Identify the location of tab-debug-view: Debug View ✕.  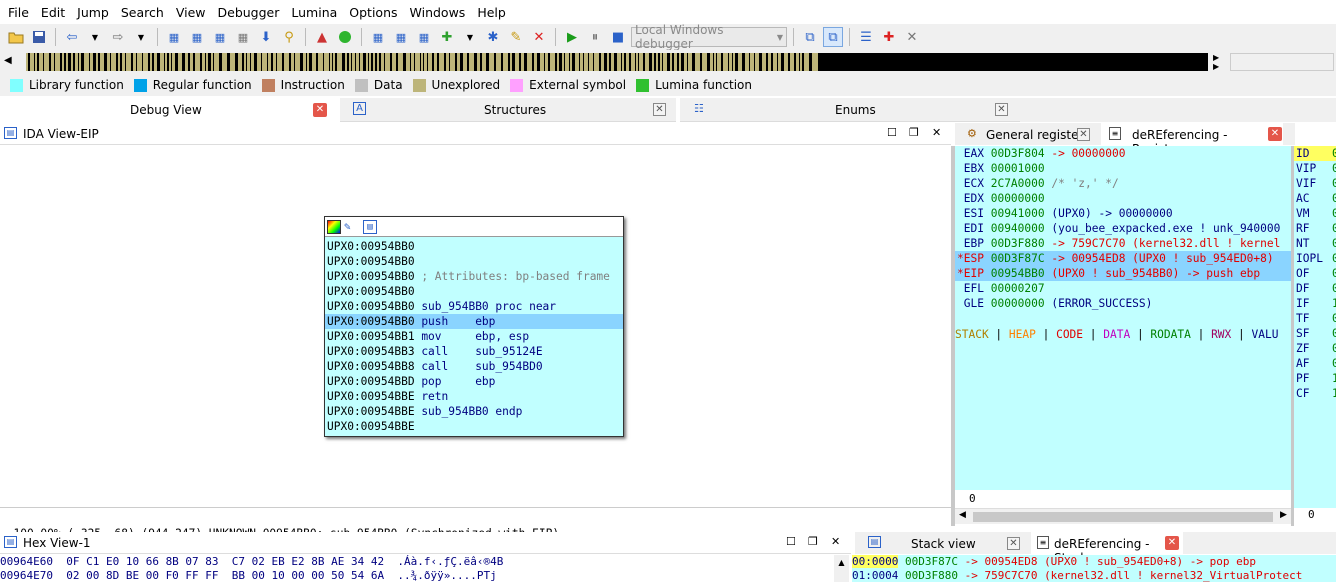
(168, 110).